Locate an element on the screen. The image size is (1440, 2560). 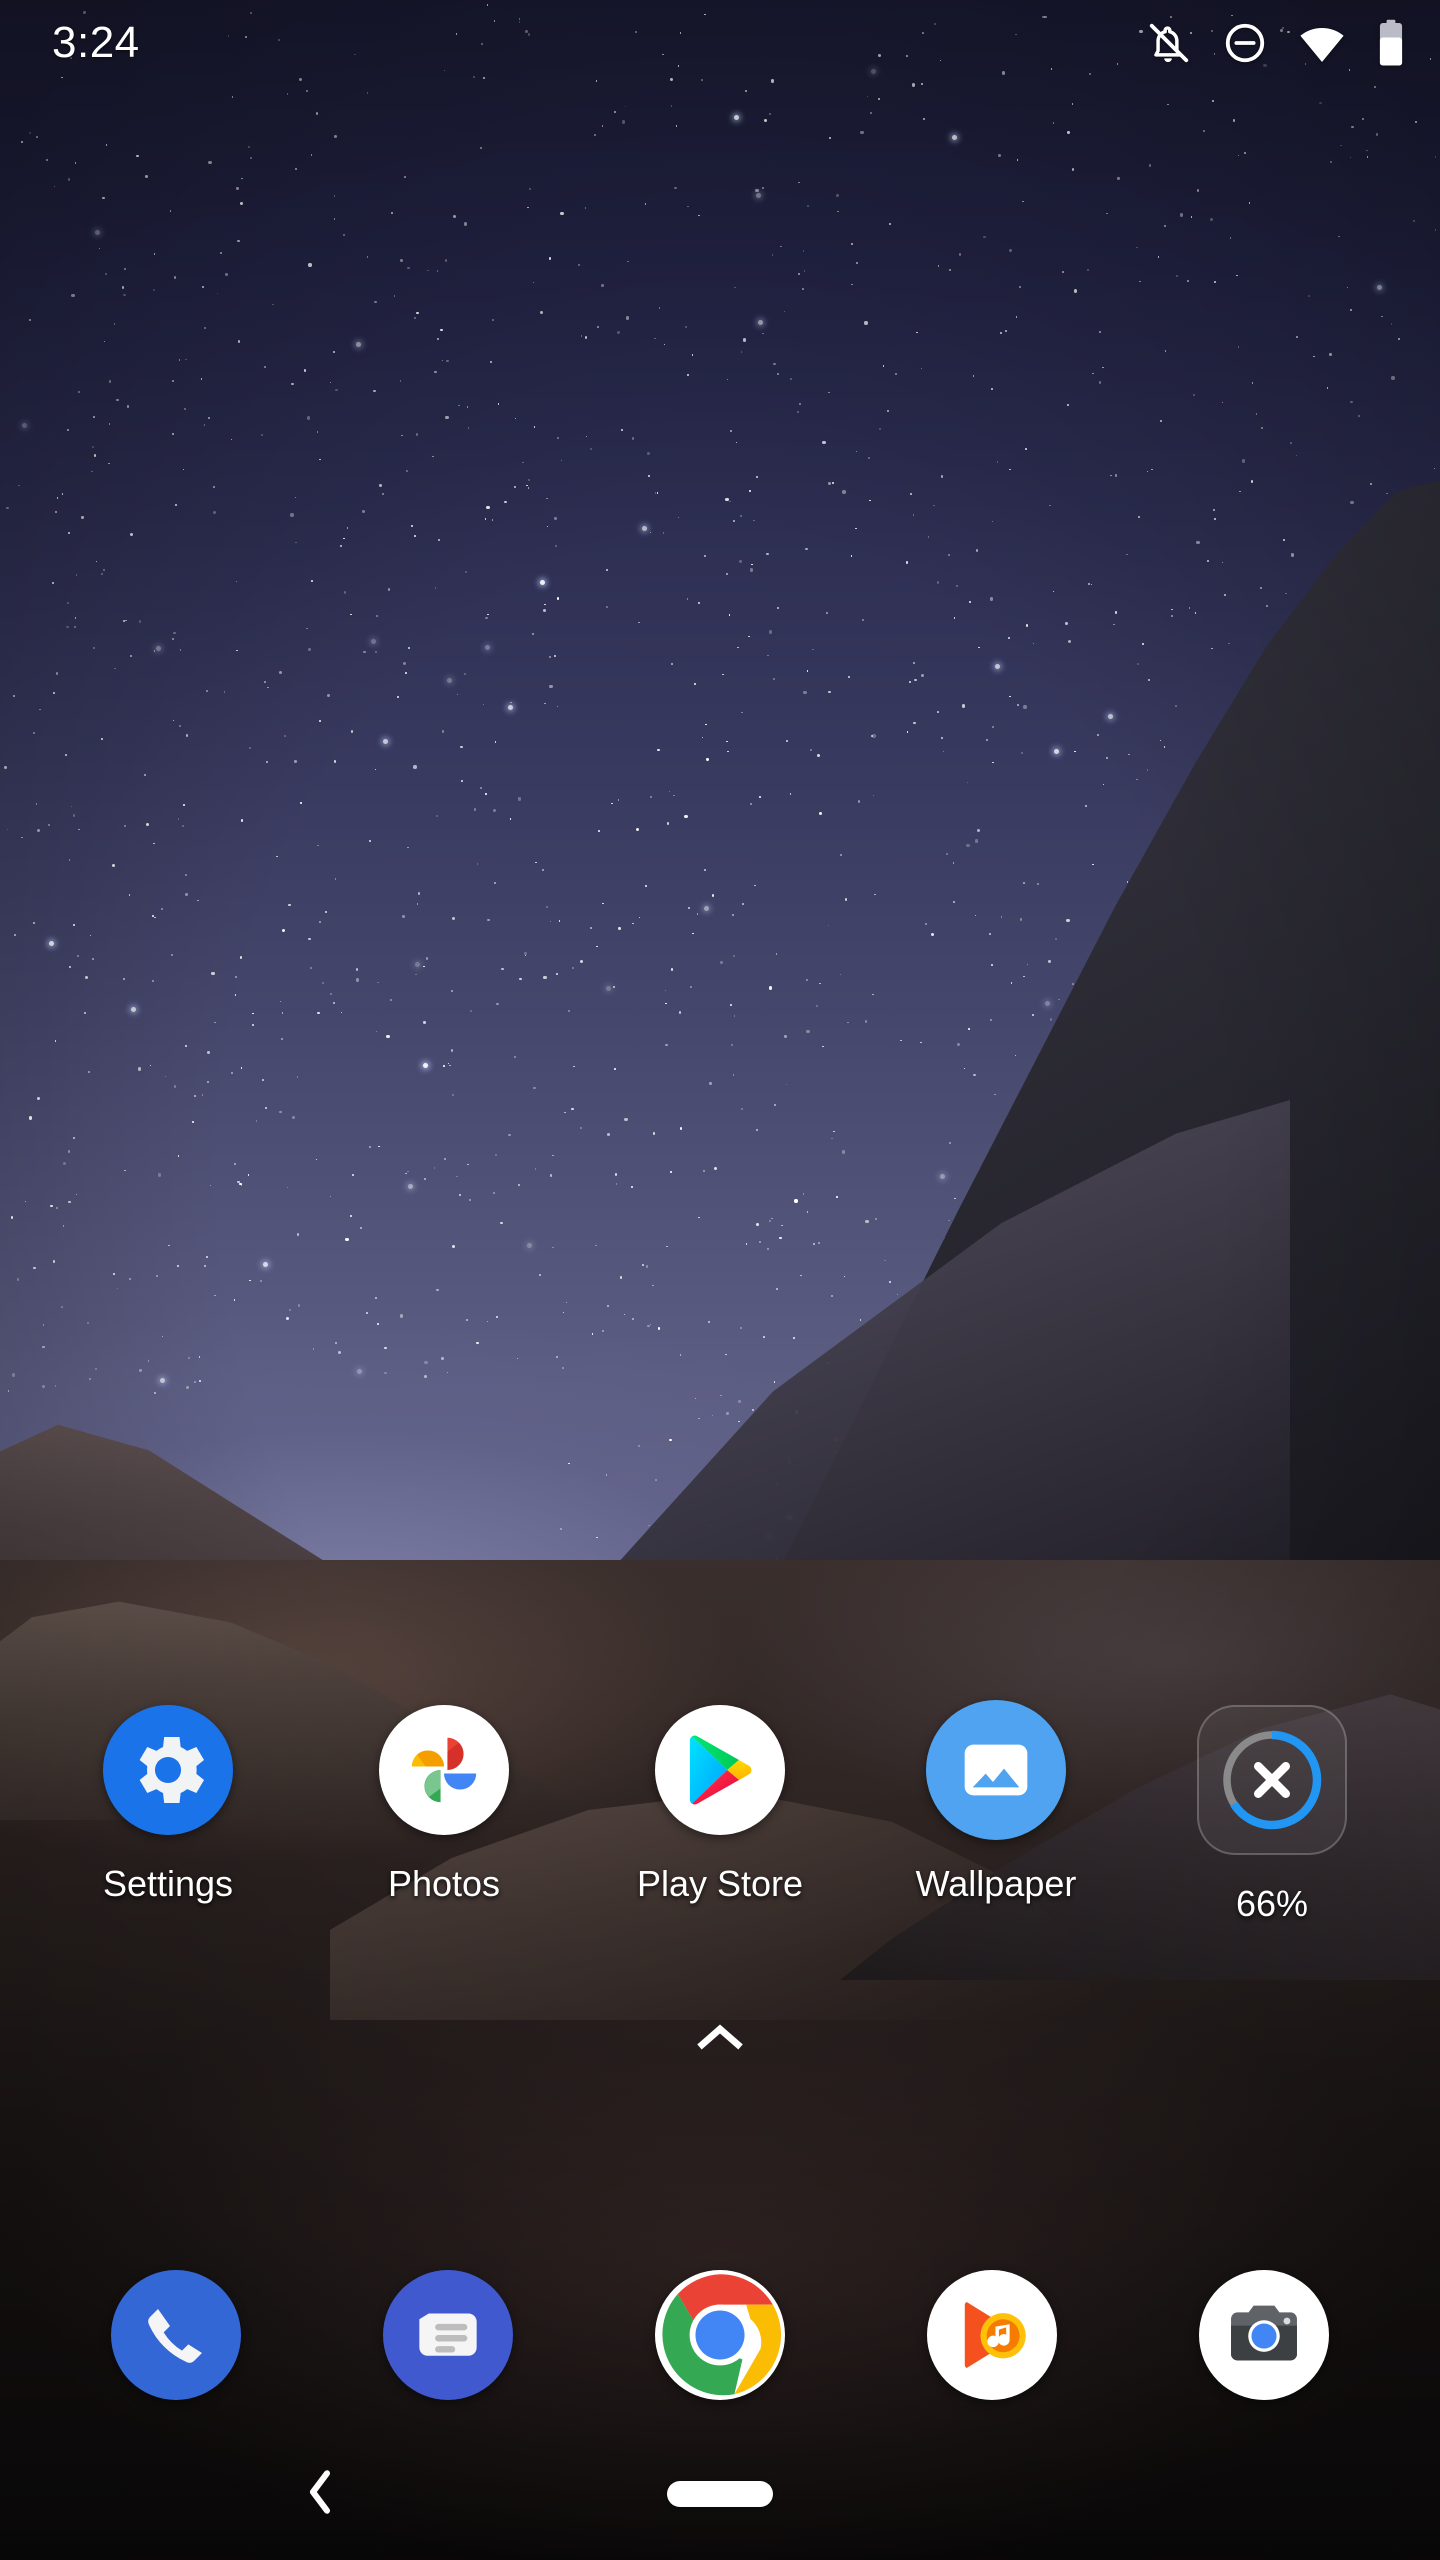
settings-icon-wrap is located at coordinates (168, 1770).